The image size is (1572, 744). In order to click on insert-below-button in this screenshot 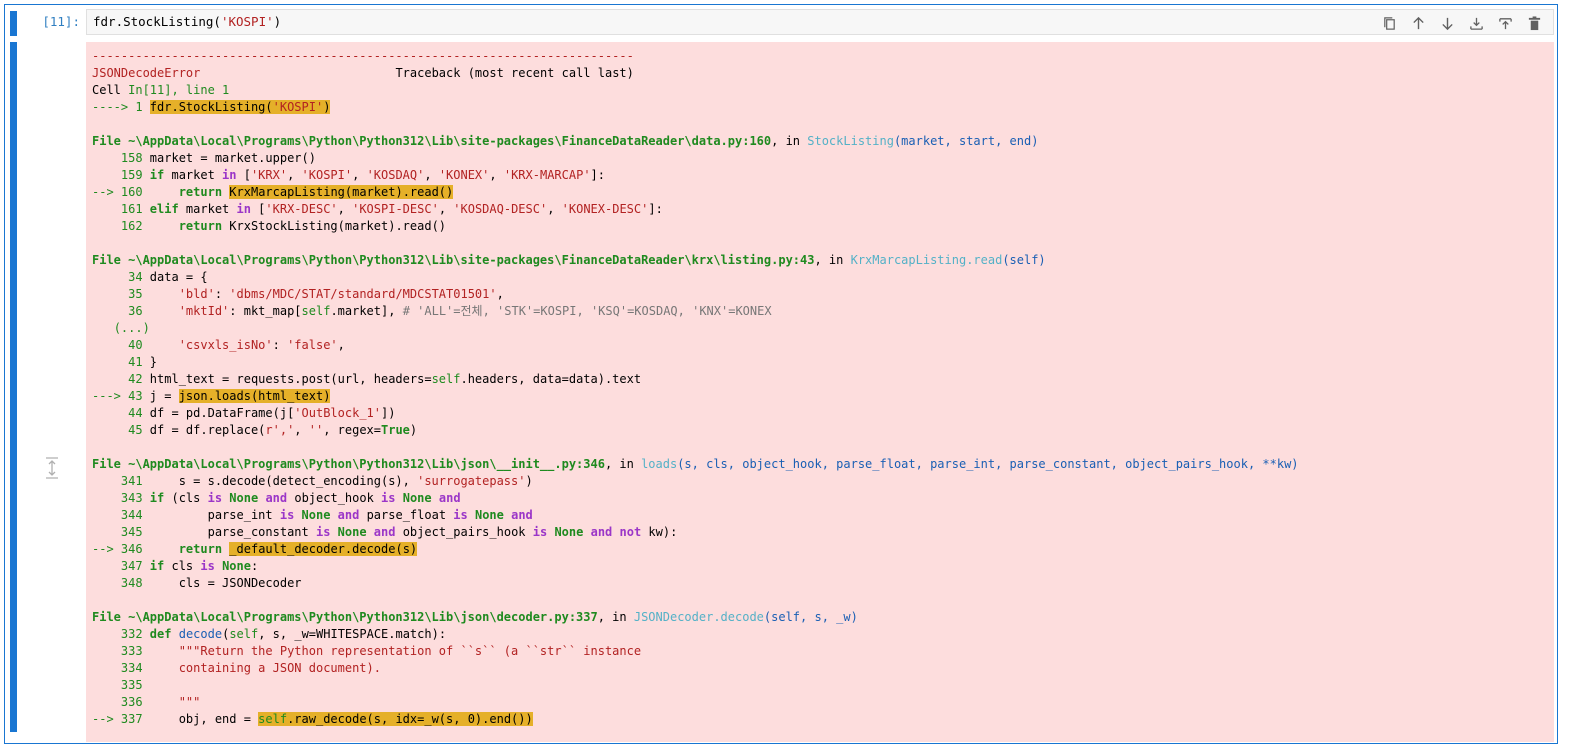, I will do `click(1505, 23)`.